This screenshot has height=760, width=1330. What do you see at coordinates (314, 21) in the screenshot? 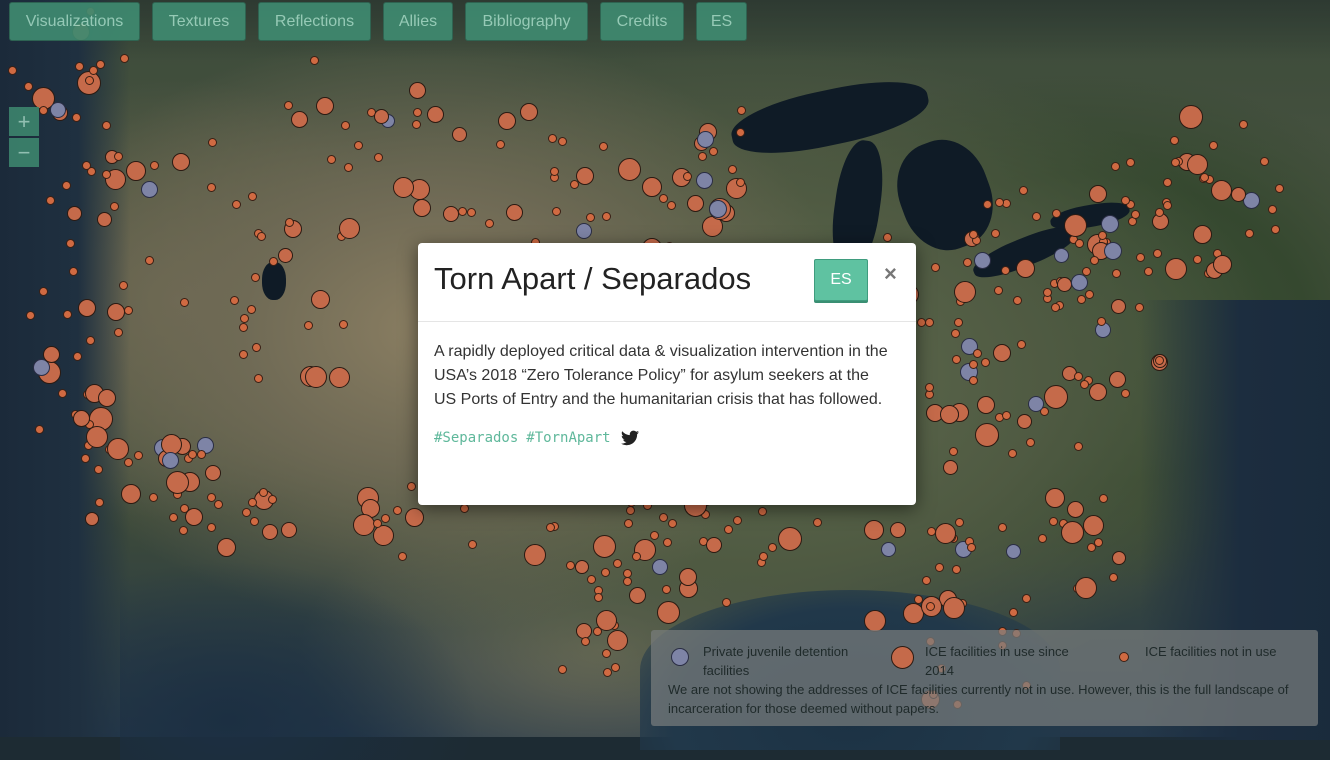
I see `nav-reflections-button: Reflections` at bounding box center [314, 21].